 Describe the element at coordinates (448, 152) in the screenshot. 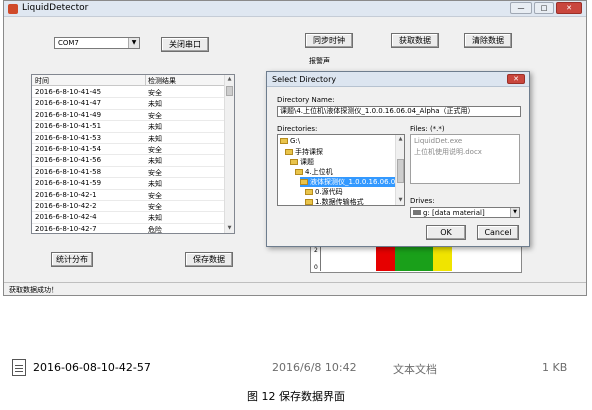

I see `file-item: 上位机使用说明.docx` at that location.